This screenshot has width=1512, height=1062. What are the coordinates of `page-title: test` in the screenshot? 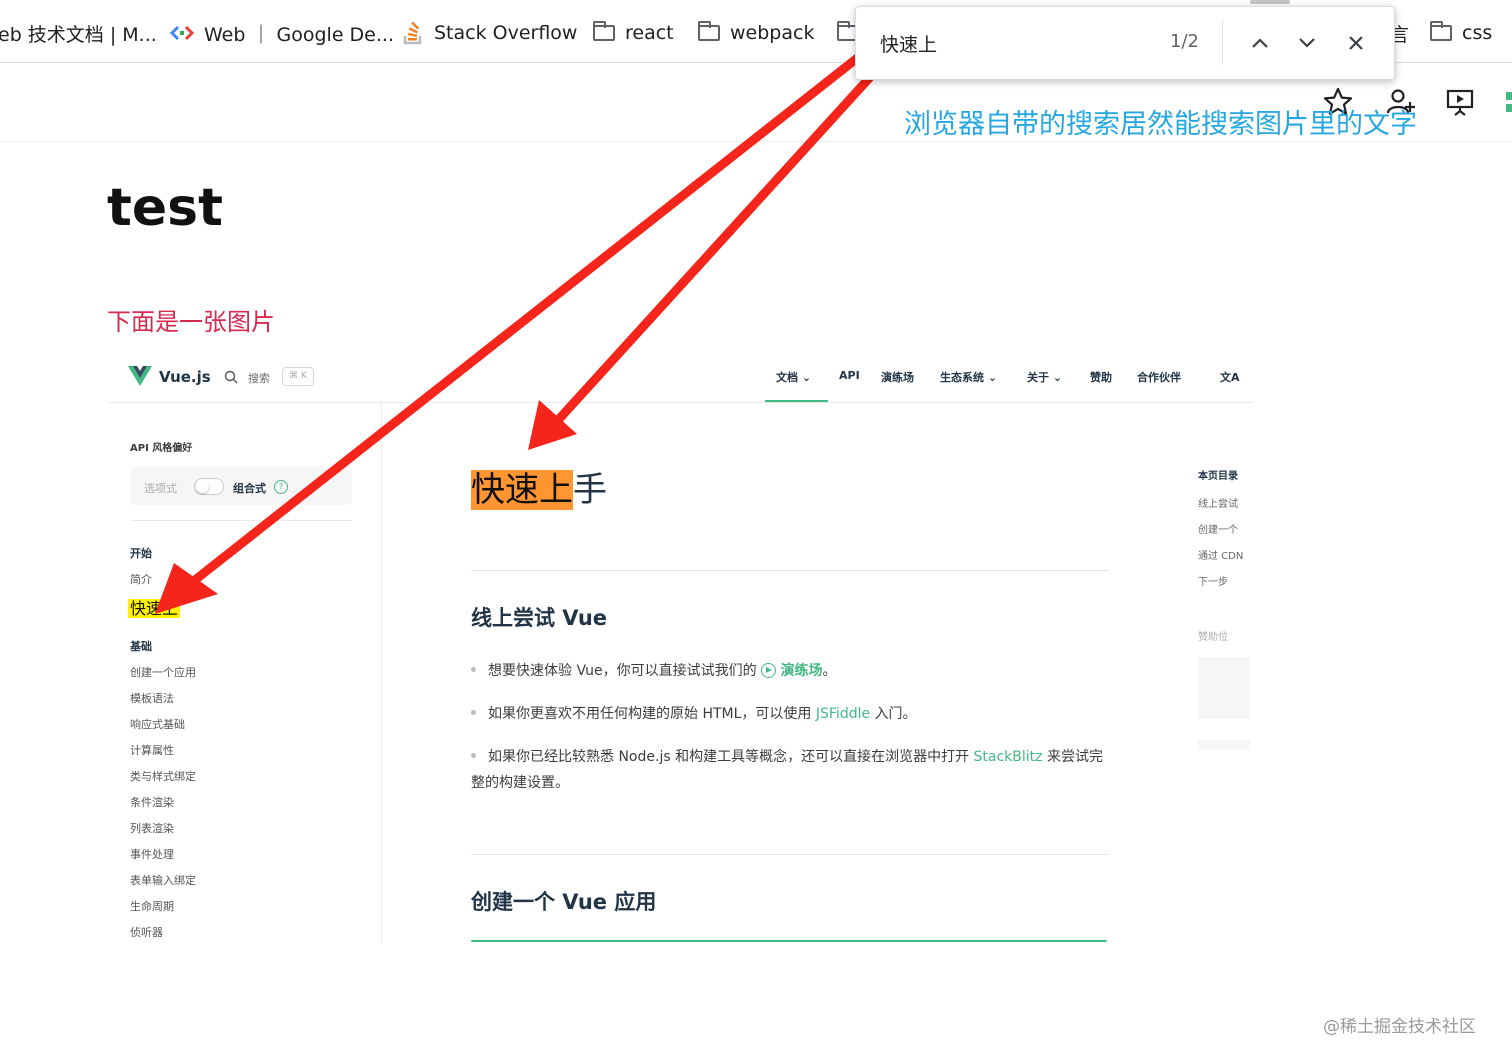 It's located at (165, 208).